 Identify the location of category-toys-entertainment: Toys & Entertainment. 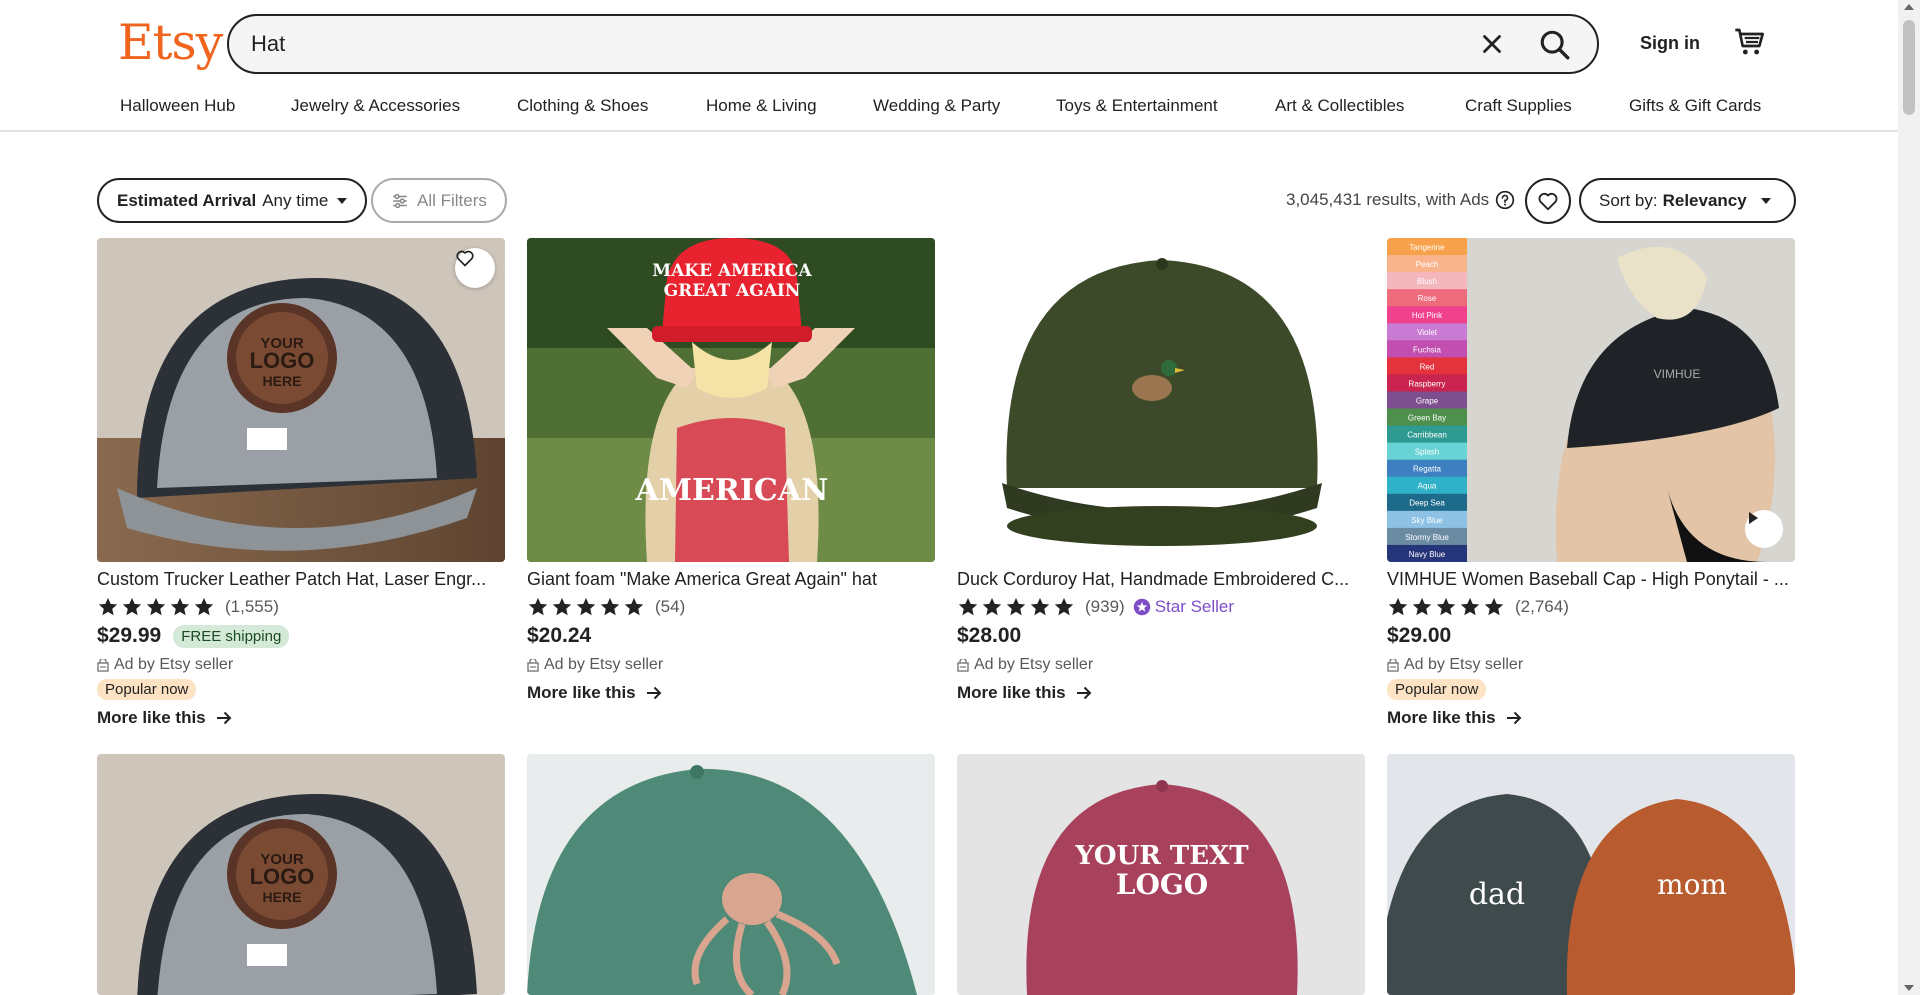
(1137, 106).